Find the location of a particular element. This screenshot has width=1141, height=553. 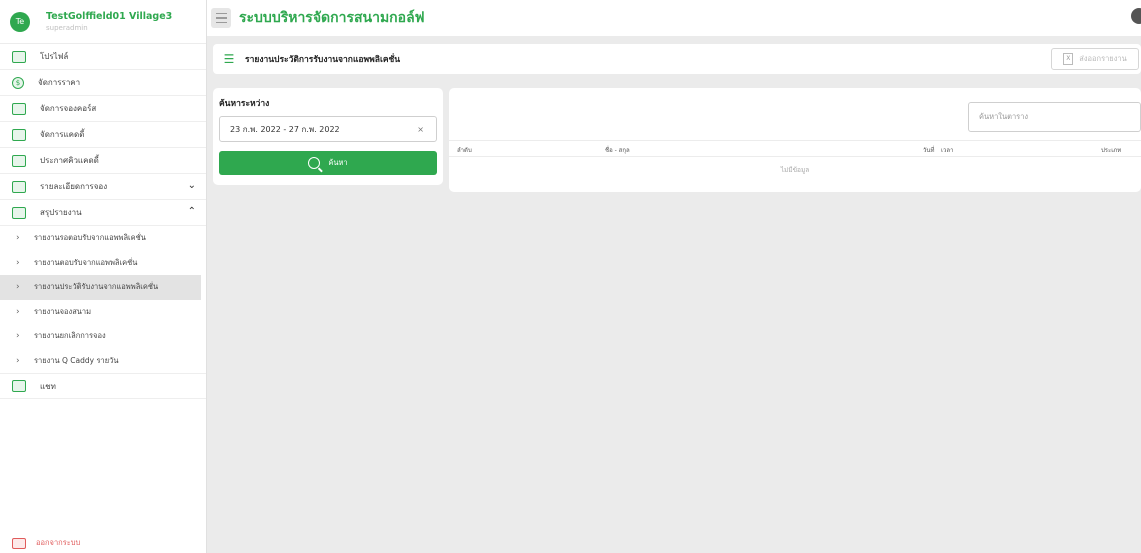

sidebar-item-report: สรุปรายงาน ⌃ is located at coordinates (103, 213).